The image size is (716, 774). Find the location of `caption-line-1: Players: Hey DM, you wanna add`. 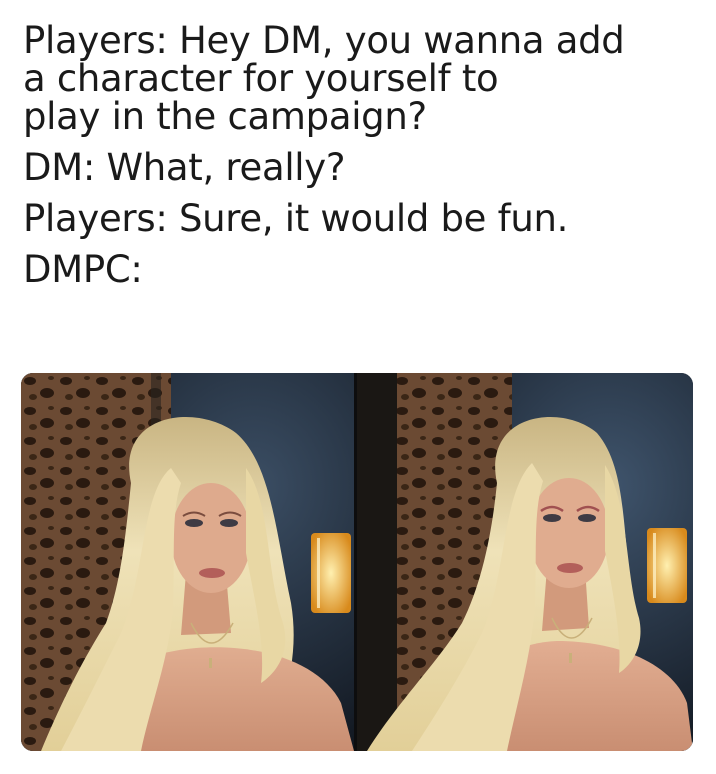

caption-line-1: Players: Hey DM, you wanna add is located at coordinates (324, 40).